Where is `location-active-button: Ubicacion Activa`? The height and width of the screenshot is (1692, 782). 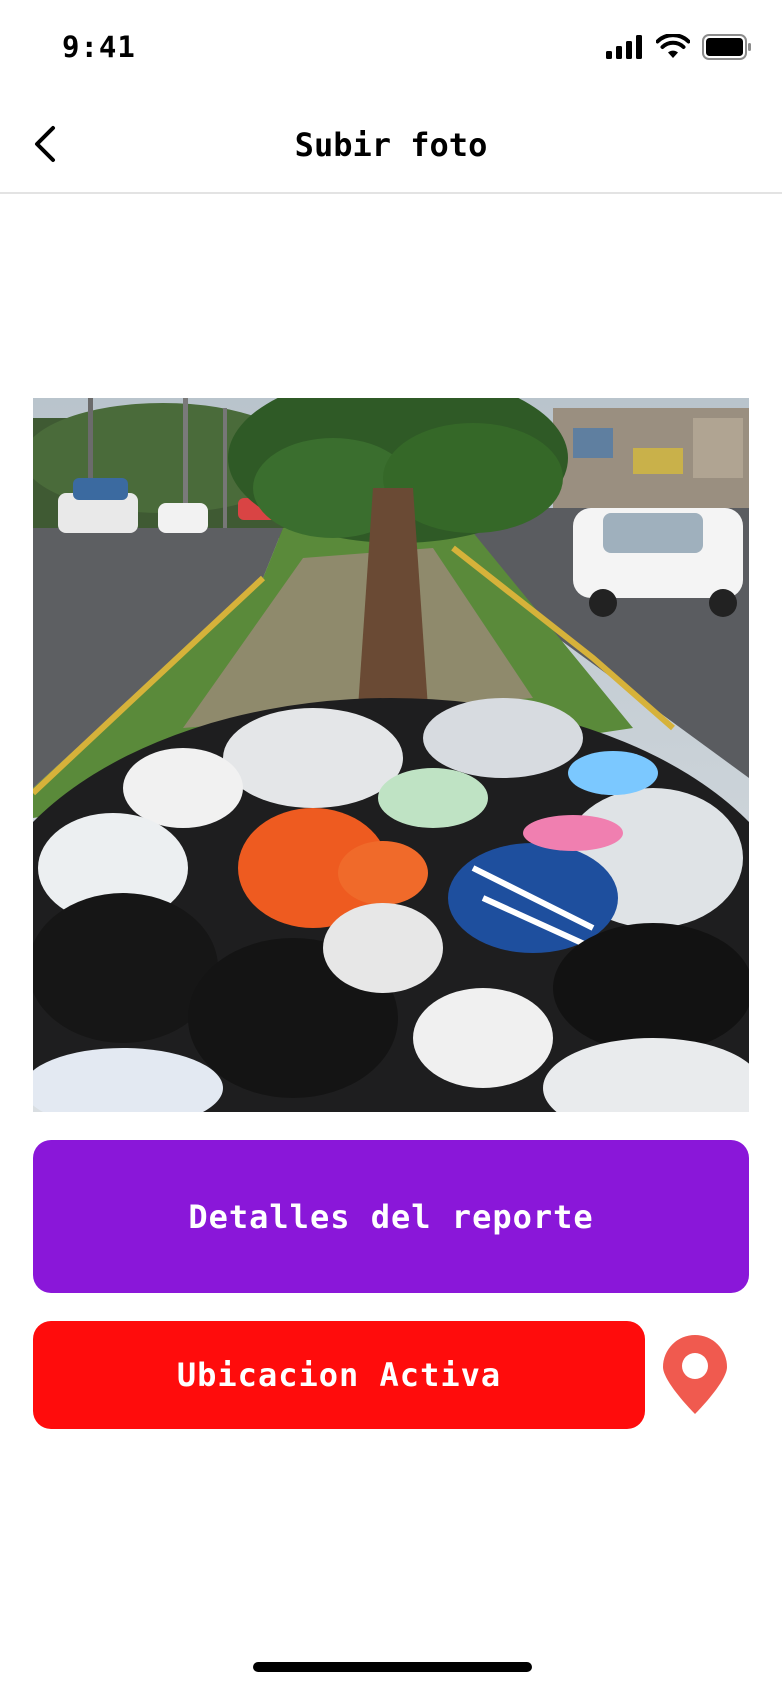 location-active-button: Ubicacion Activa is located at coordinates (339, 1375).